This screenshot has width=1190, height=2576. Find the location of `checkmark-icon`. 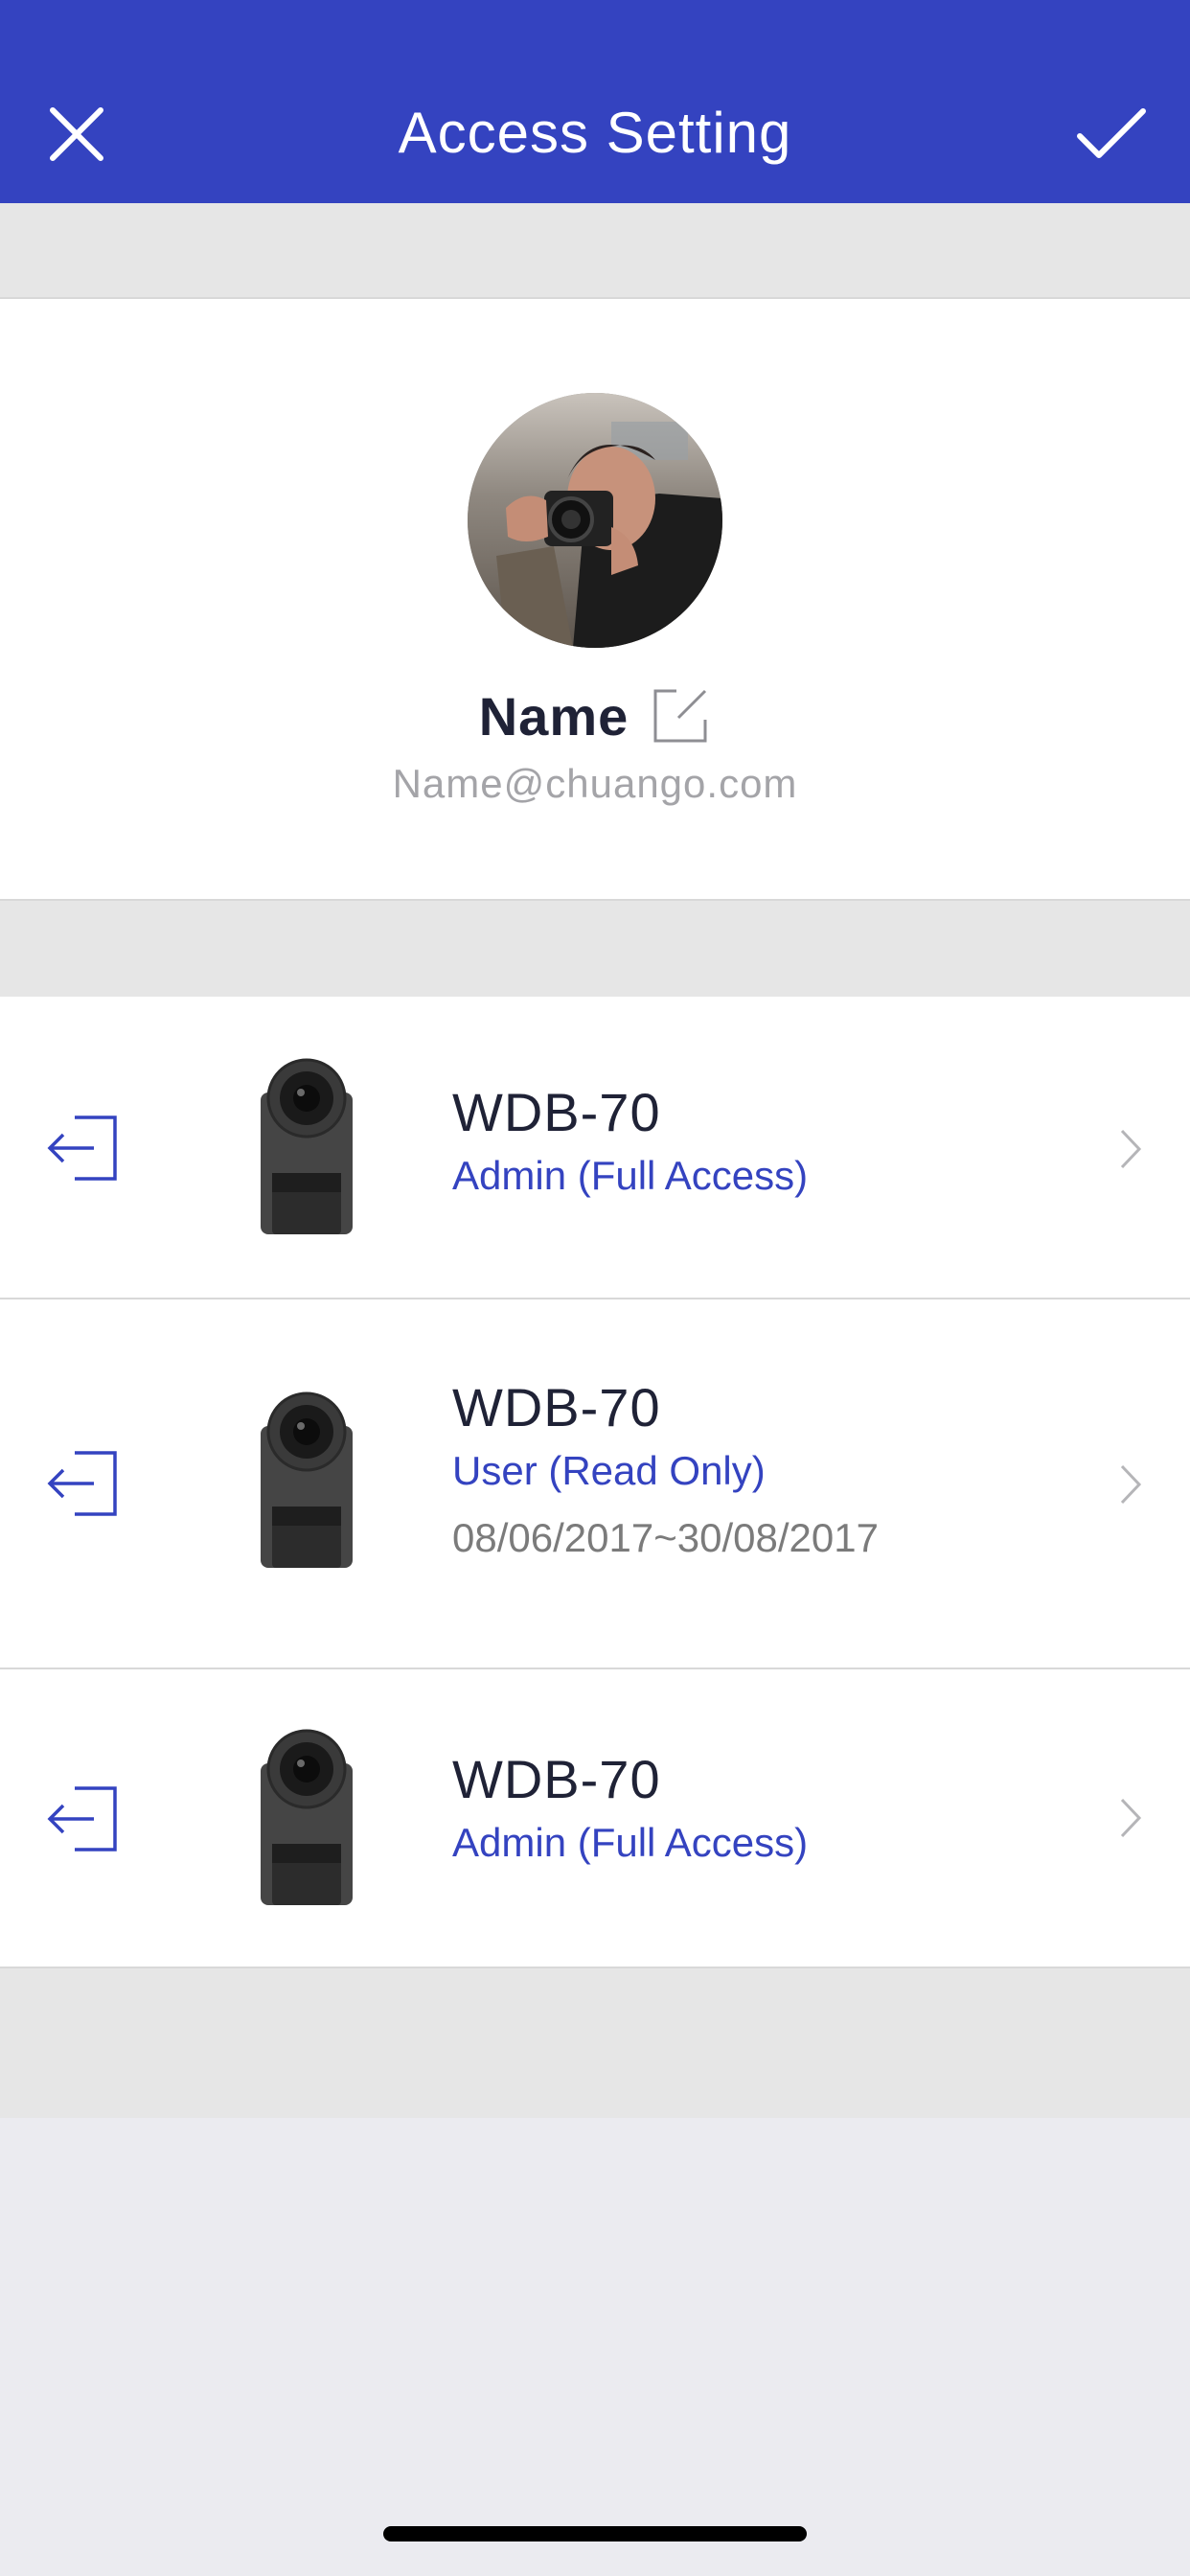

checkmark-icon is located at coordinates (1111, 133).